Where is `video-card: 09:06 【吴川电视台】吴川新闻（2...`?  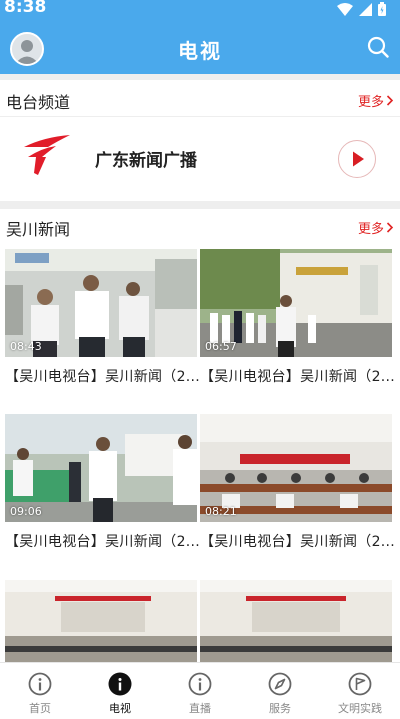
video-card: 09:06 【吴川电视台】吴川新闻（2... is located at coordinates (102, 489).